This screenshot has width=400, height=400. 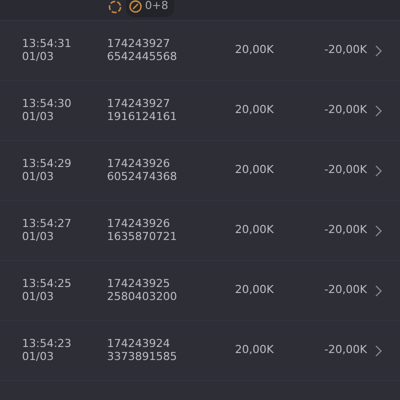 What do you see at coordinates (142, 177) in the screenshot?
I see `id-text: 6052474368` at bounding box center [142, 177].